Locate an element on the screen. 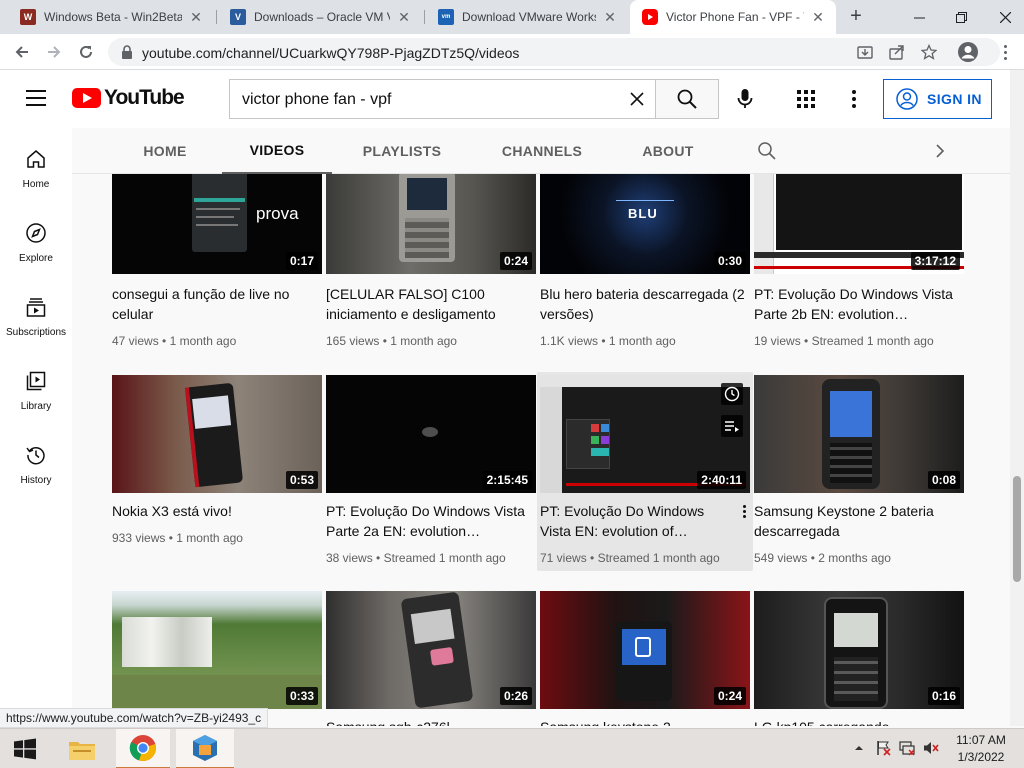 The height and width of the screenshot is (768, 1024). video-thumbnail: BLU 0:30 is located at coordinates (645, 224).